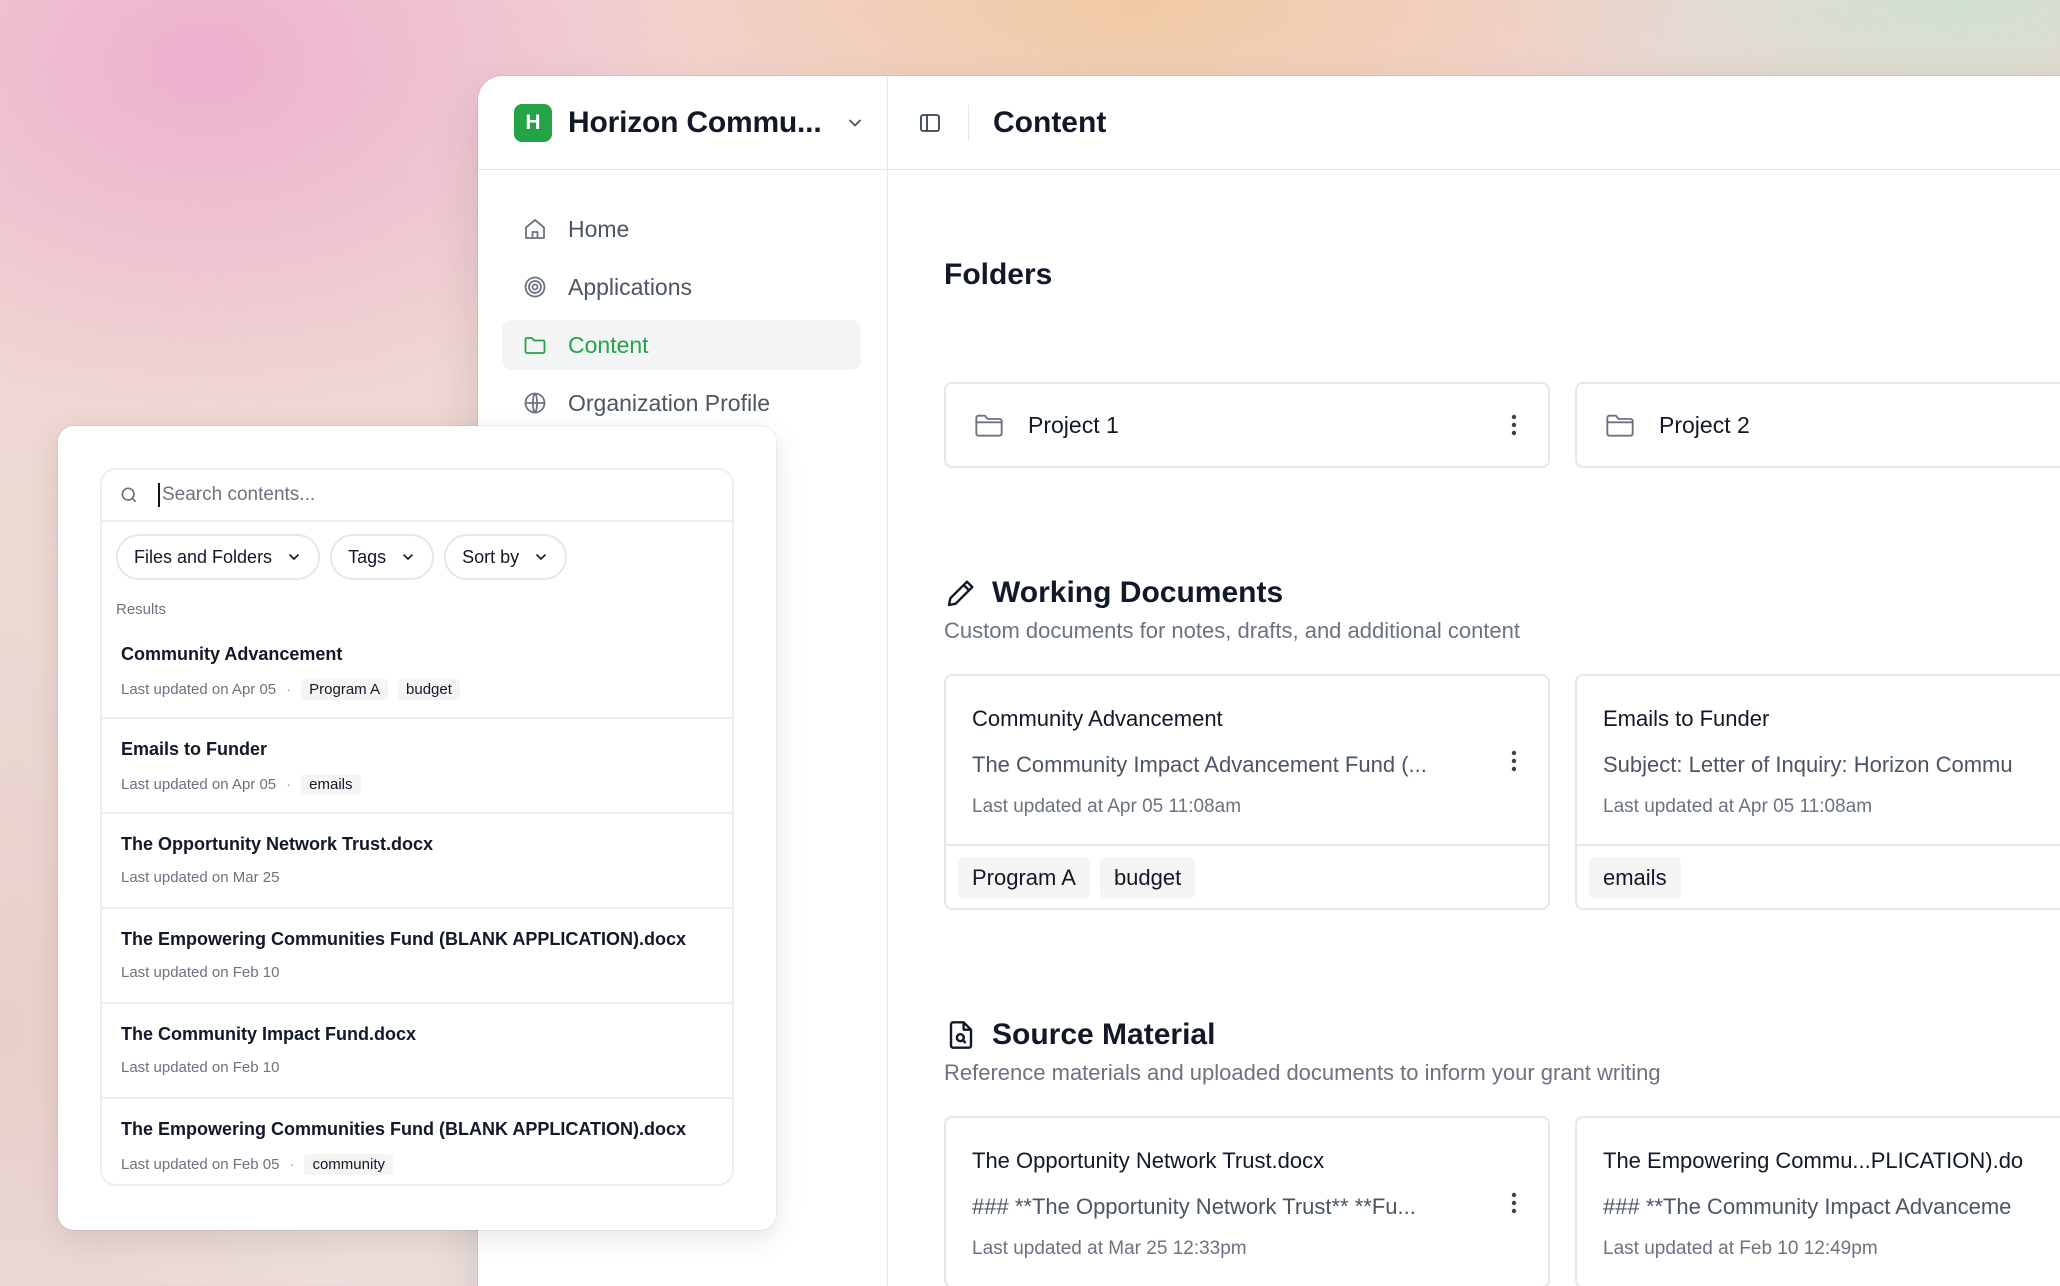 The height and width of the screenshot is (1286, 2060). I want to click on filter-bar: Files and Folders Tags Sort by, so click(417, 556).